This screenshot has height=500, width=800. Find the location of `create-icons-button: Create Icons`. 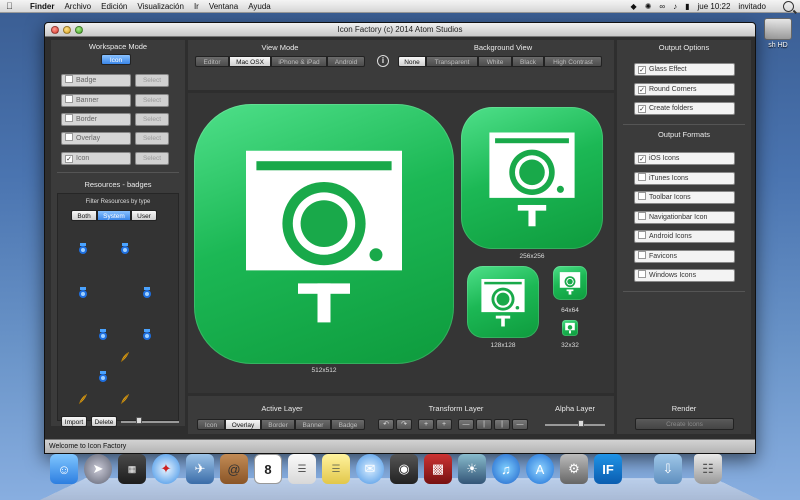

create-icons-button: Create Icons is located at coordinates (684, 424).